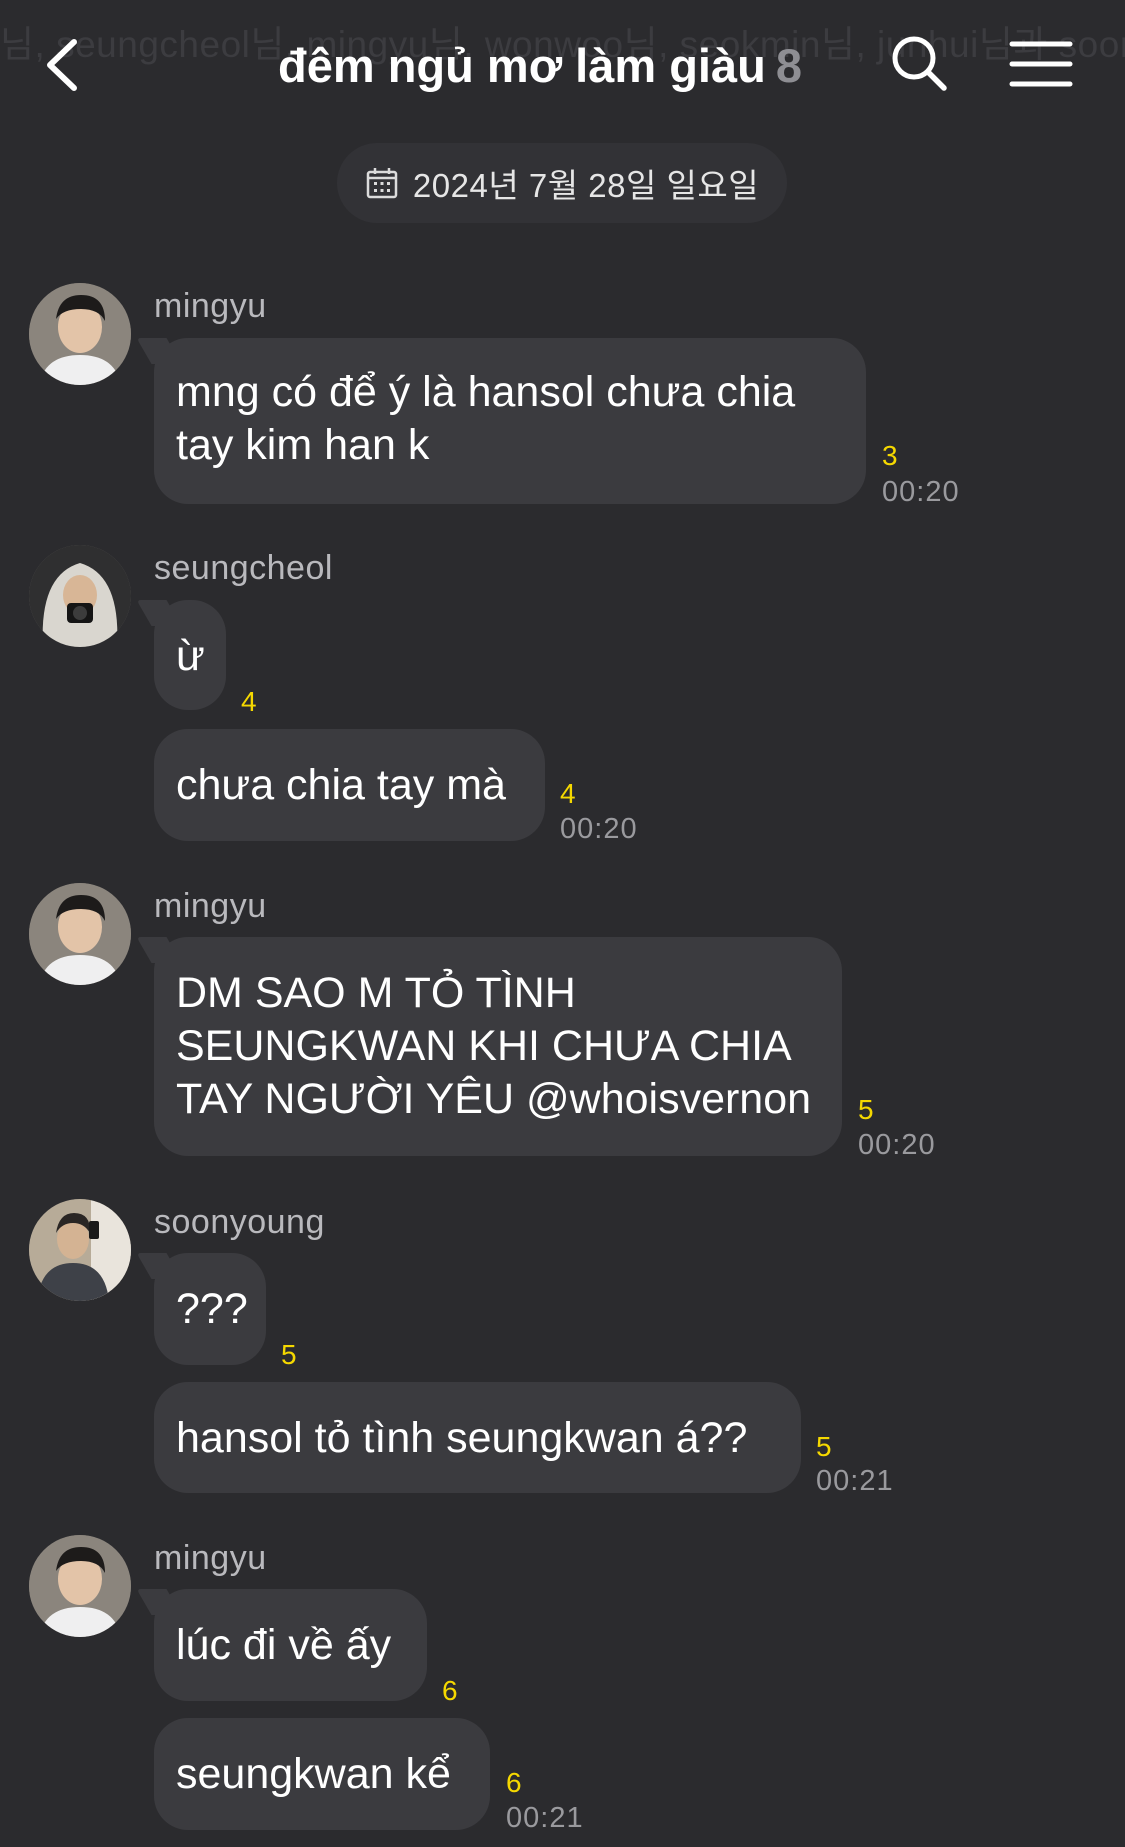 The image size is (1125, 1847). I want to click on calendar-icon, so click(382, 183).